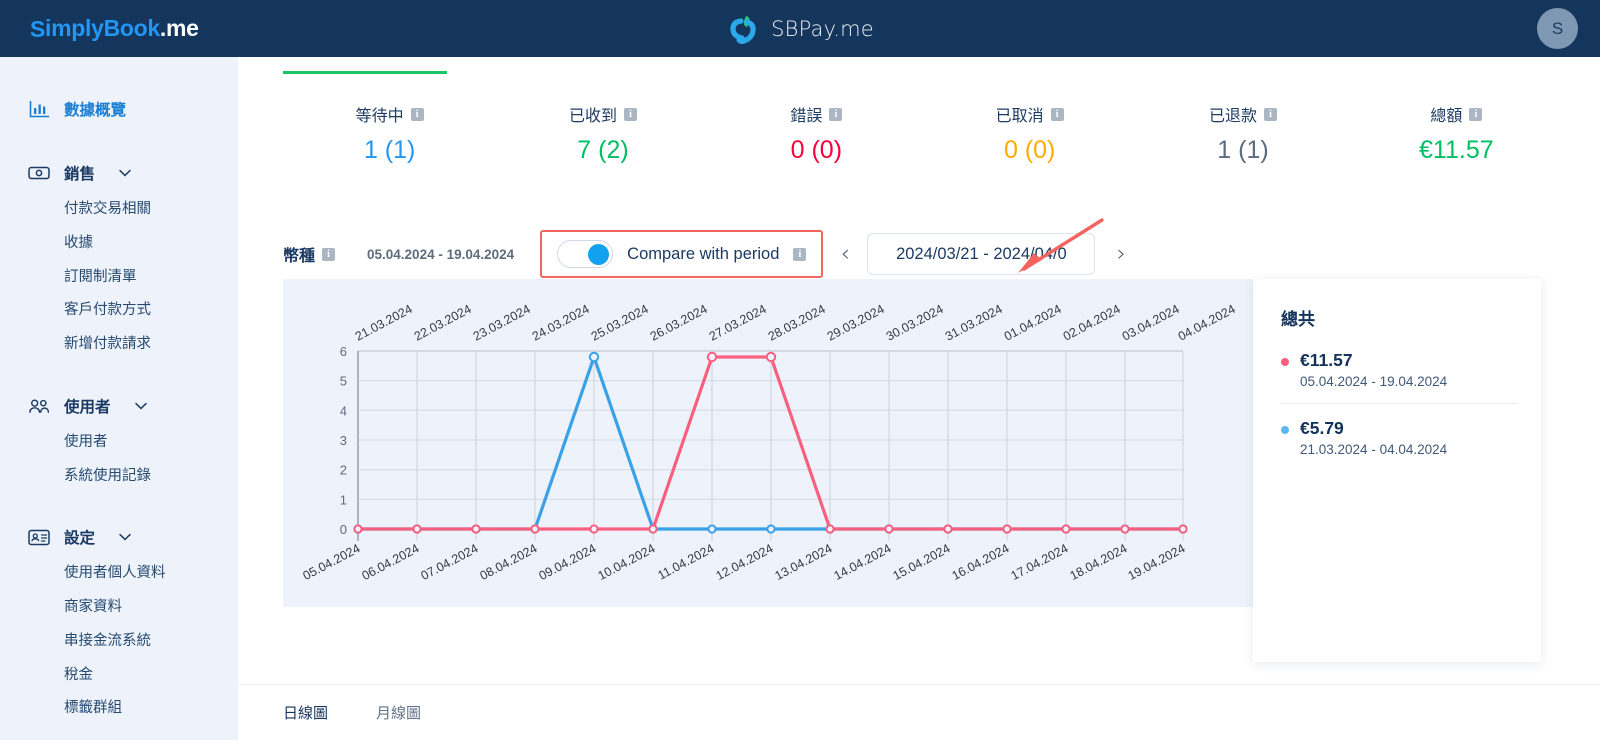  What do you see at coordinates (119, 311) in the screenshot?
I see `sidebar-subitem-customer-payment-methods: 客戶付款方式` at bounding box center [119, 311].